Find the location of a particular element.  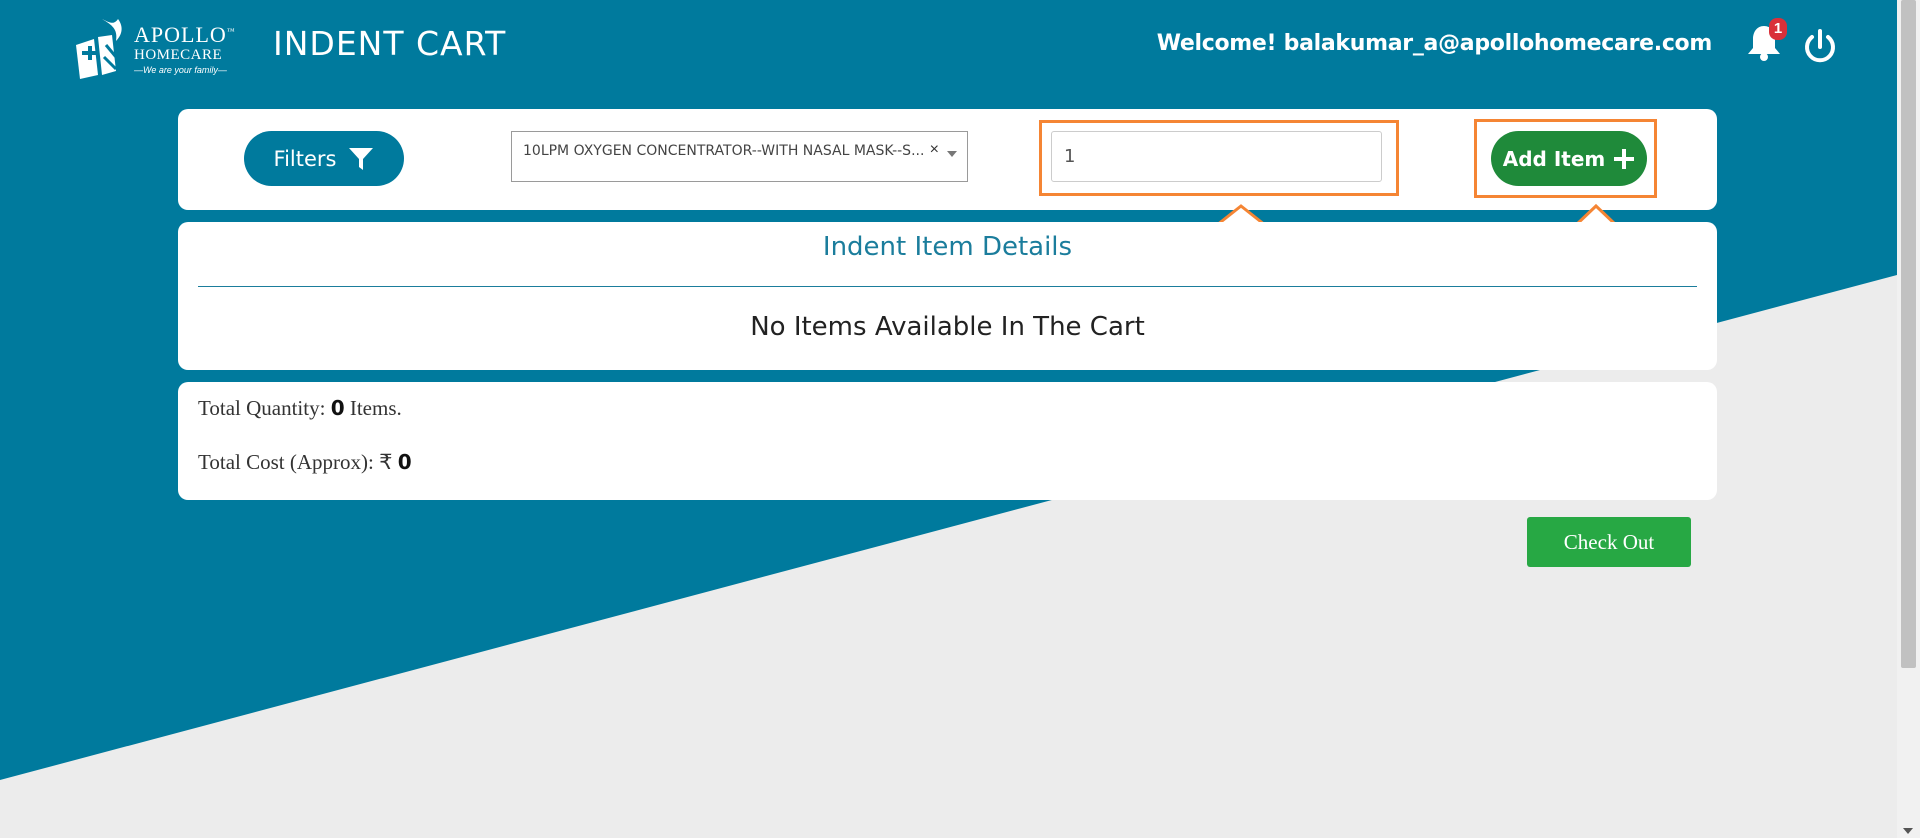

apollo-homecare-logo: APOLLO™ HOMECARE —We are your family— is located at coordinates (157, 49).